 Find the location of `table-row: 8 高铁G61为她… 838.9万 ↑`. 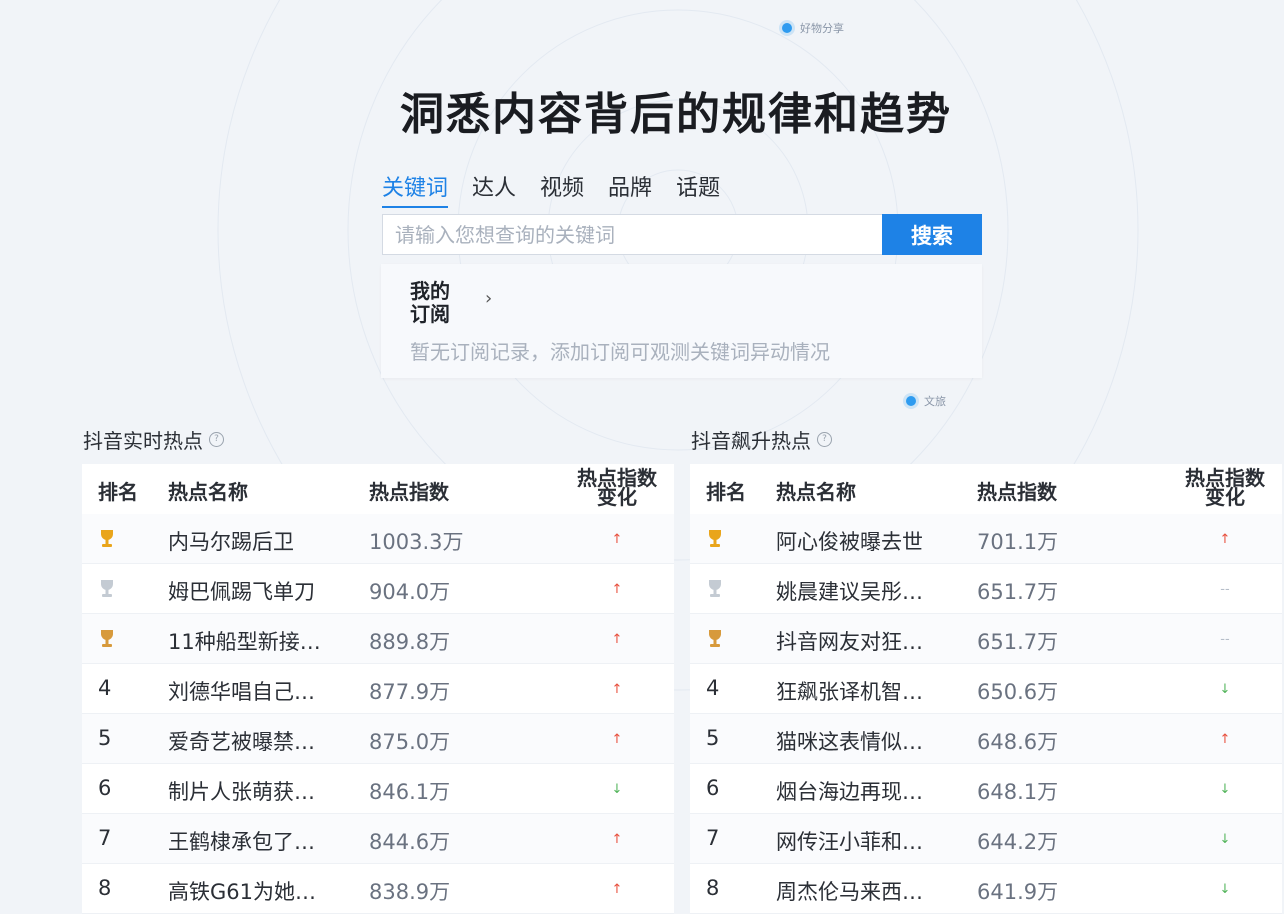

table-row: 8 高铁G61为她… 838.9万 ↑ is located at coordinates (378, 889).